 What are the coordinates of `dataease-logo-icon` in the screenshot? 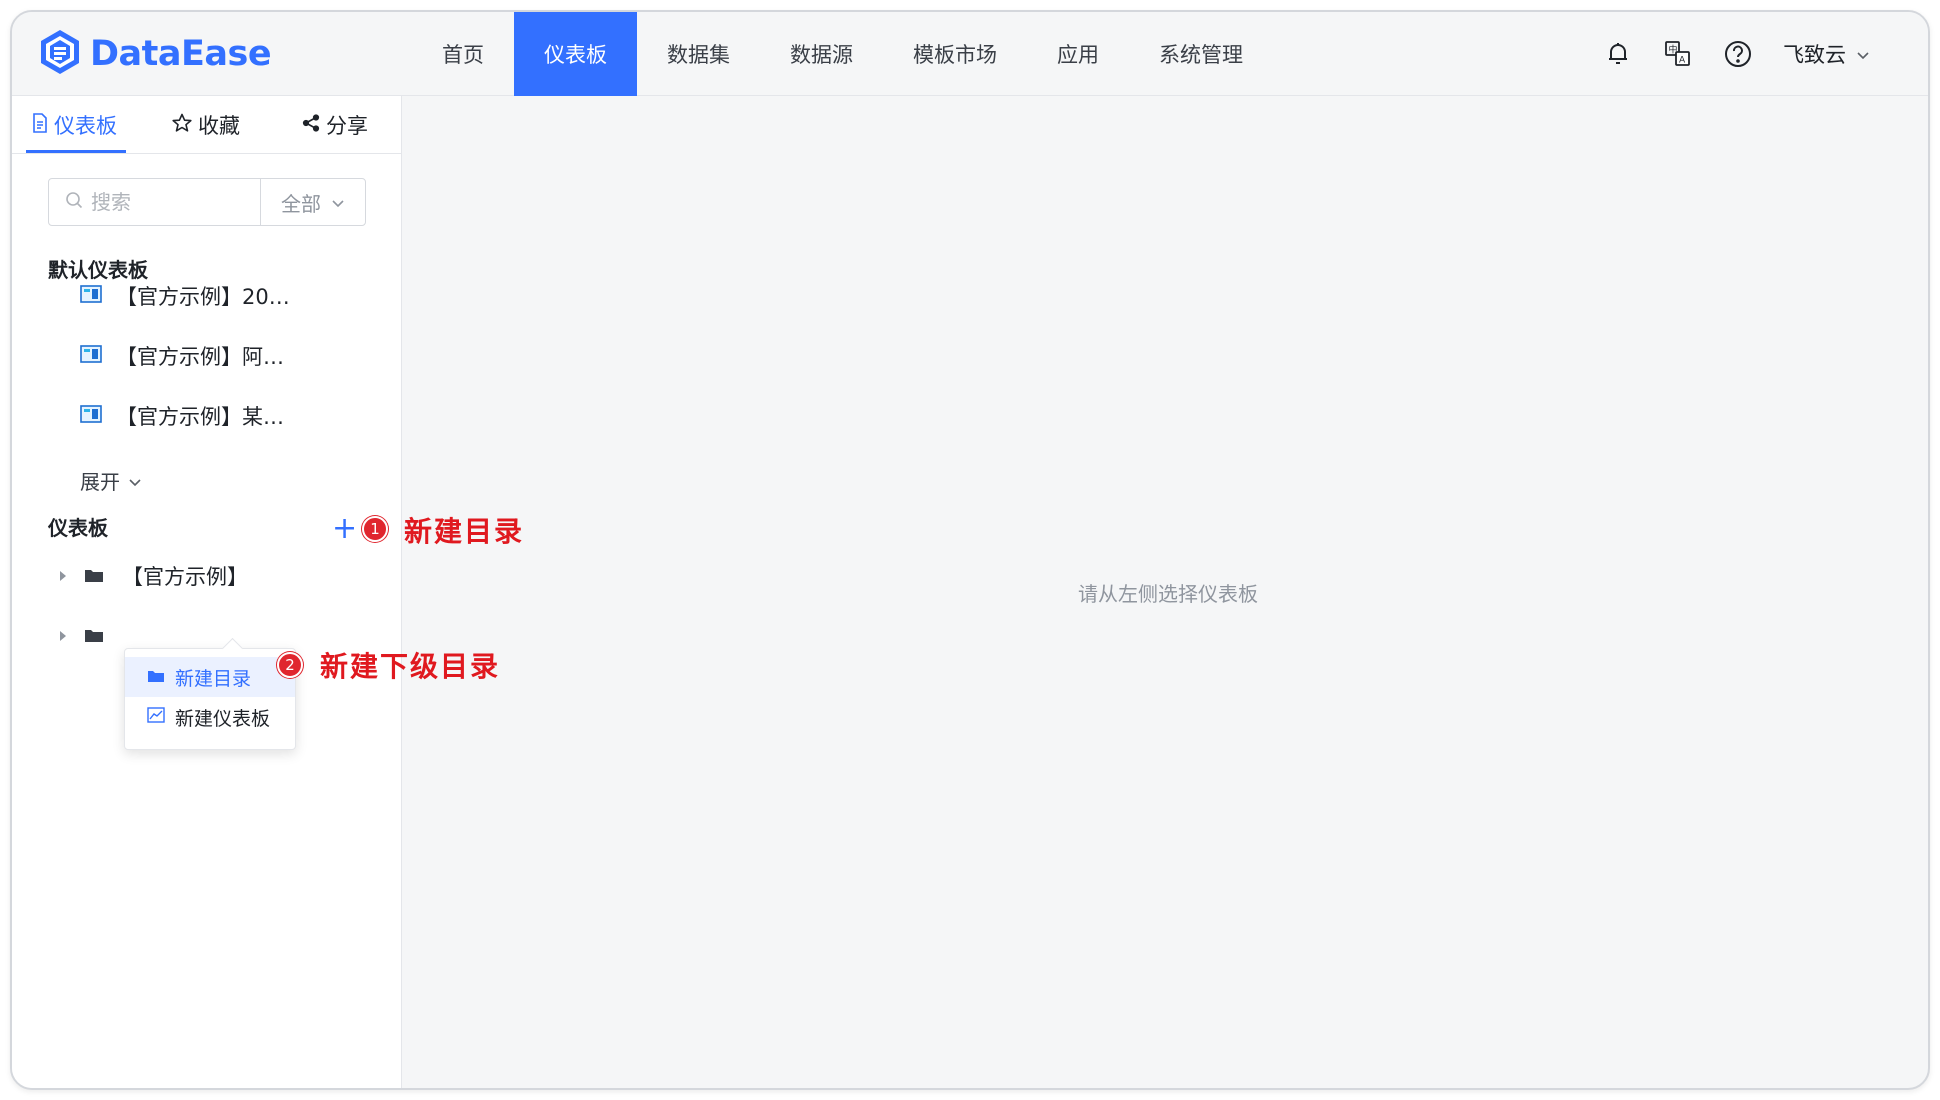 It's located at (60, 54).